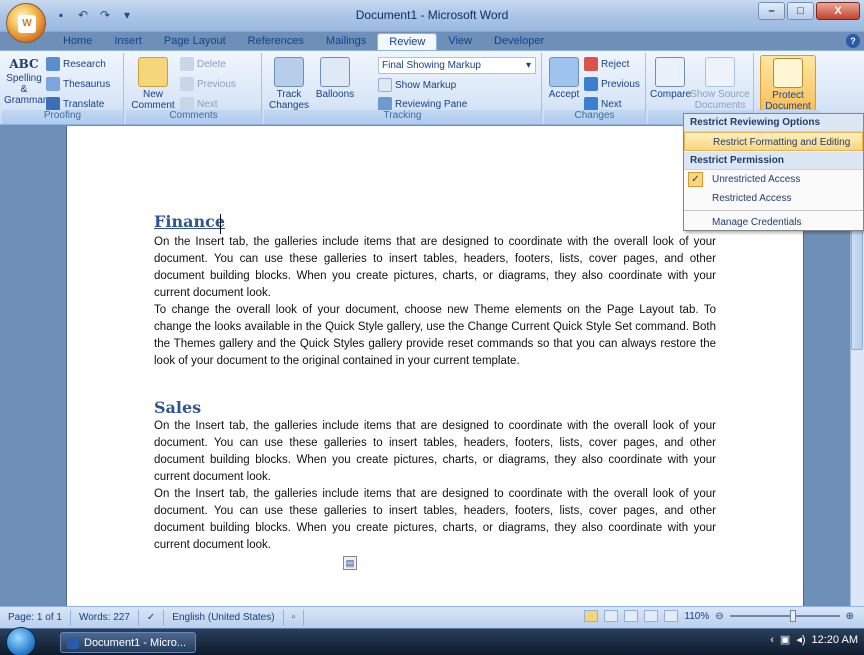 This screenshot has height=655, width=864. What do you see at coordinates (83, 15) in the screenshot?
I see `undo-icon: ↶` at bounding box center [83, 15].